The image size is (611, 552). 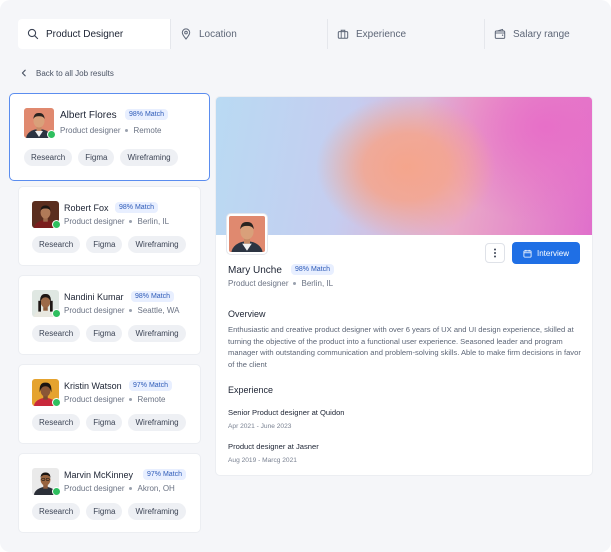 I want to click on candidate-name: Nandini Kumar, so click(x=94, y=297).